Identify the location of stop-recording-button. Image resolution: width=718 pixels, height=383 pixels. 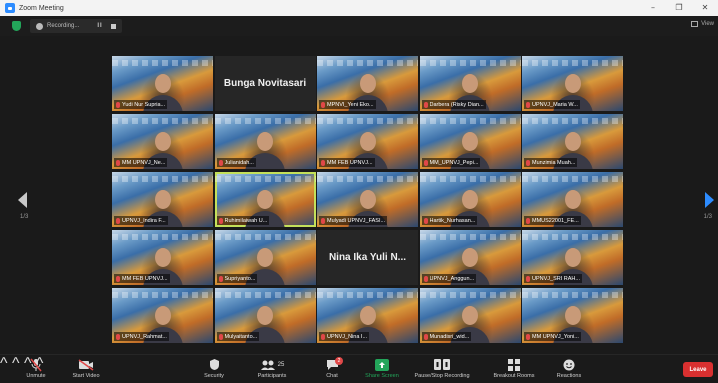
(113, 26).